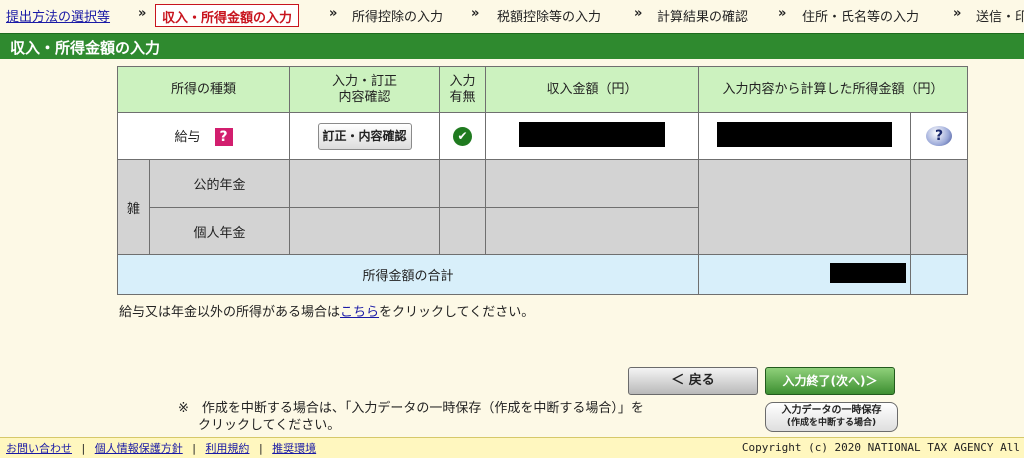  Describe the element at coordinates (227, 15) in the screenshot. I see `step-income-current: 収入・所得金額の入力` at that location.